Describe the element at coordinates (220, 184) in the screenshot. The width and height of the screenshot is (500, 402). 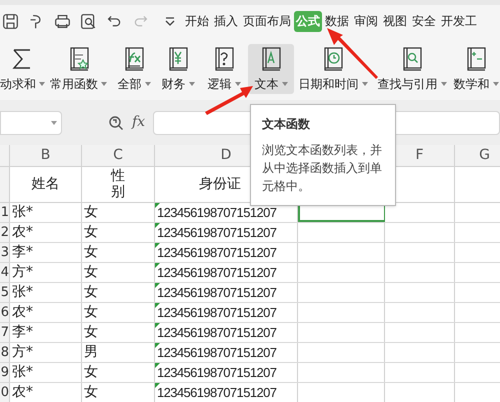
I see `table-cell-text: 身份证` at that location.